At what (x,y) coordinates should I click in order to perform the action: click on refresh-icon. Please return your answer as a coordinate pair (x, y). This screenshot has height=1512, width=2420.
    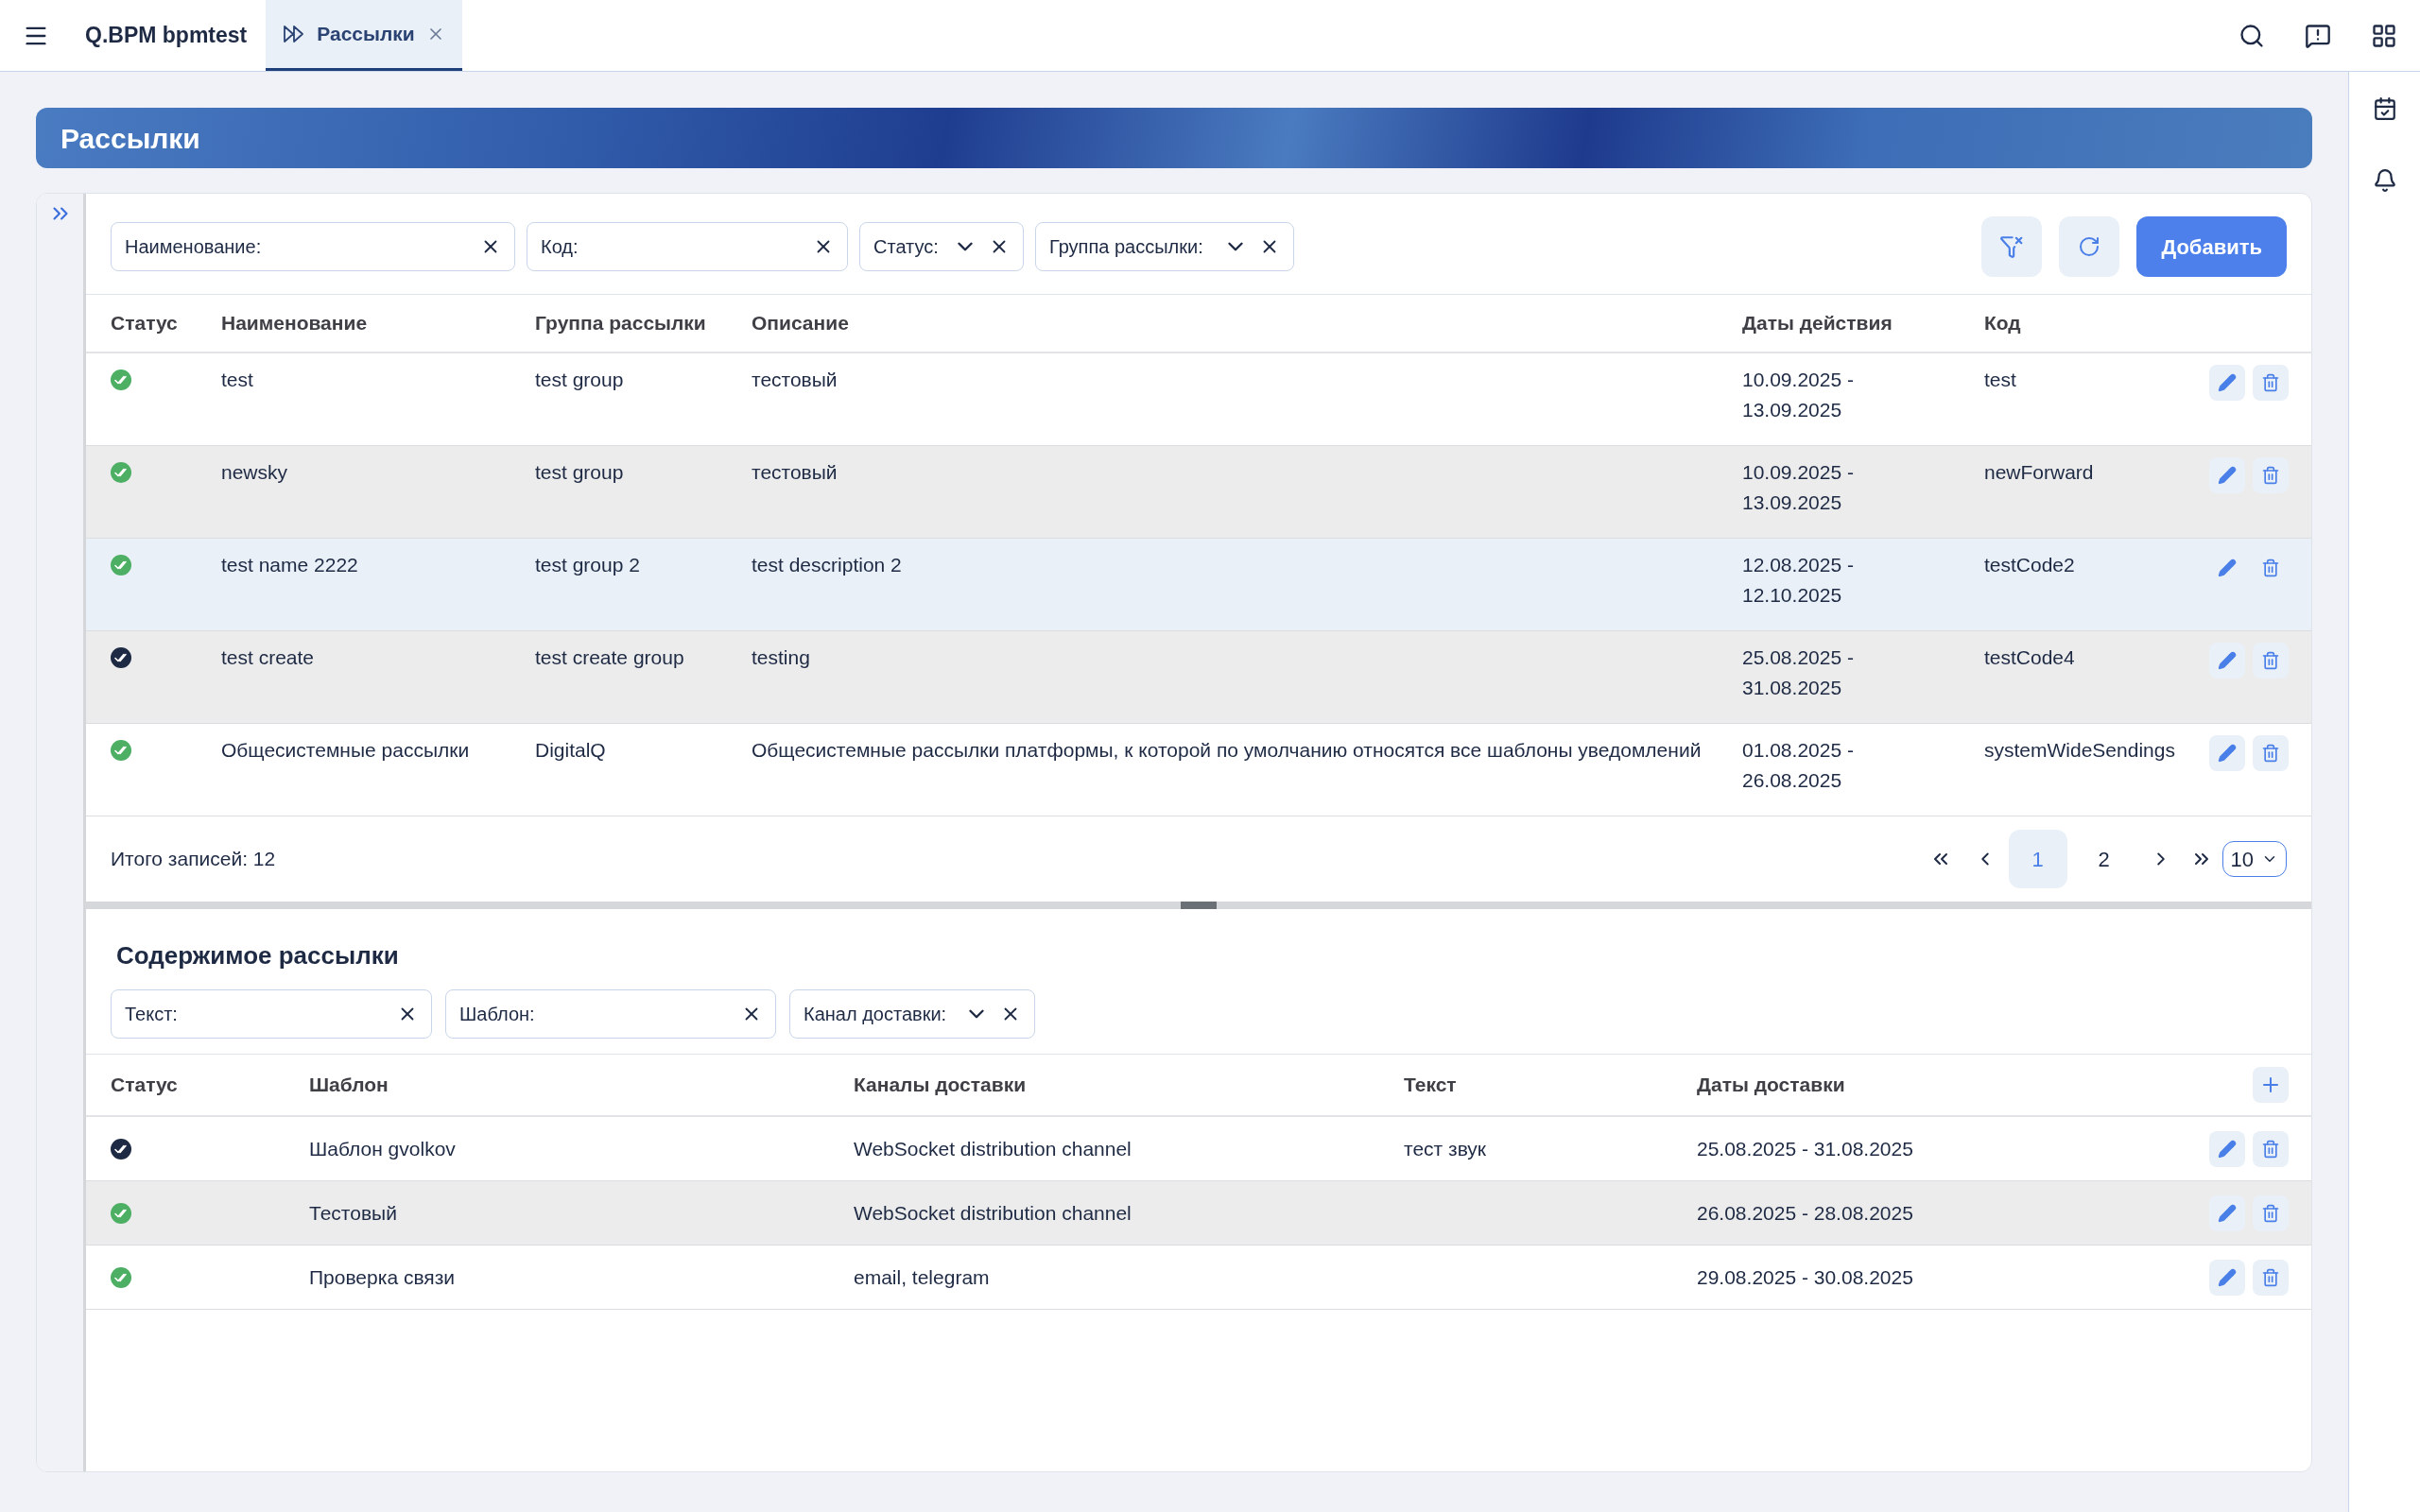
    Looking at the image, I should click on (2089, 246).